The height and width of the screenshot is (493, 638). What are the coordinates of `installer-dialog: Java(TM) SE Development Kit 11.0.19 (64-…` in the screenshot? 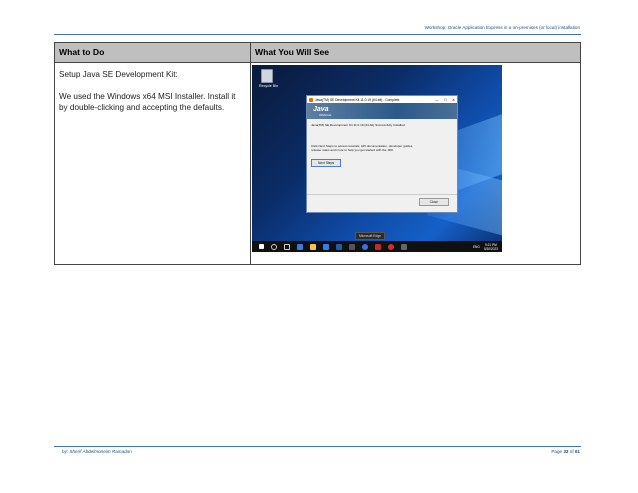 It's located at (382, 154).